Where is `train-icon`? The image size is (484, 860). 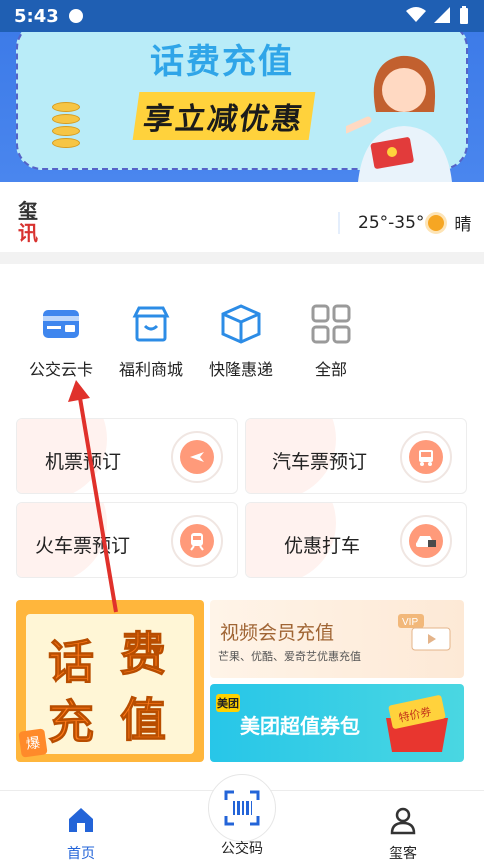
train-icon is located at coordinates (197, 541).